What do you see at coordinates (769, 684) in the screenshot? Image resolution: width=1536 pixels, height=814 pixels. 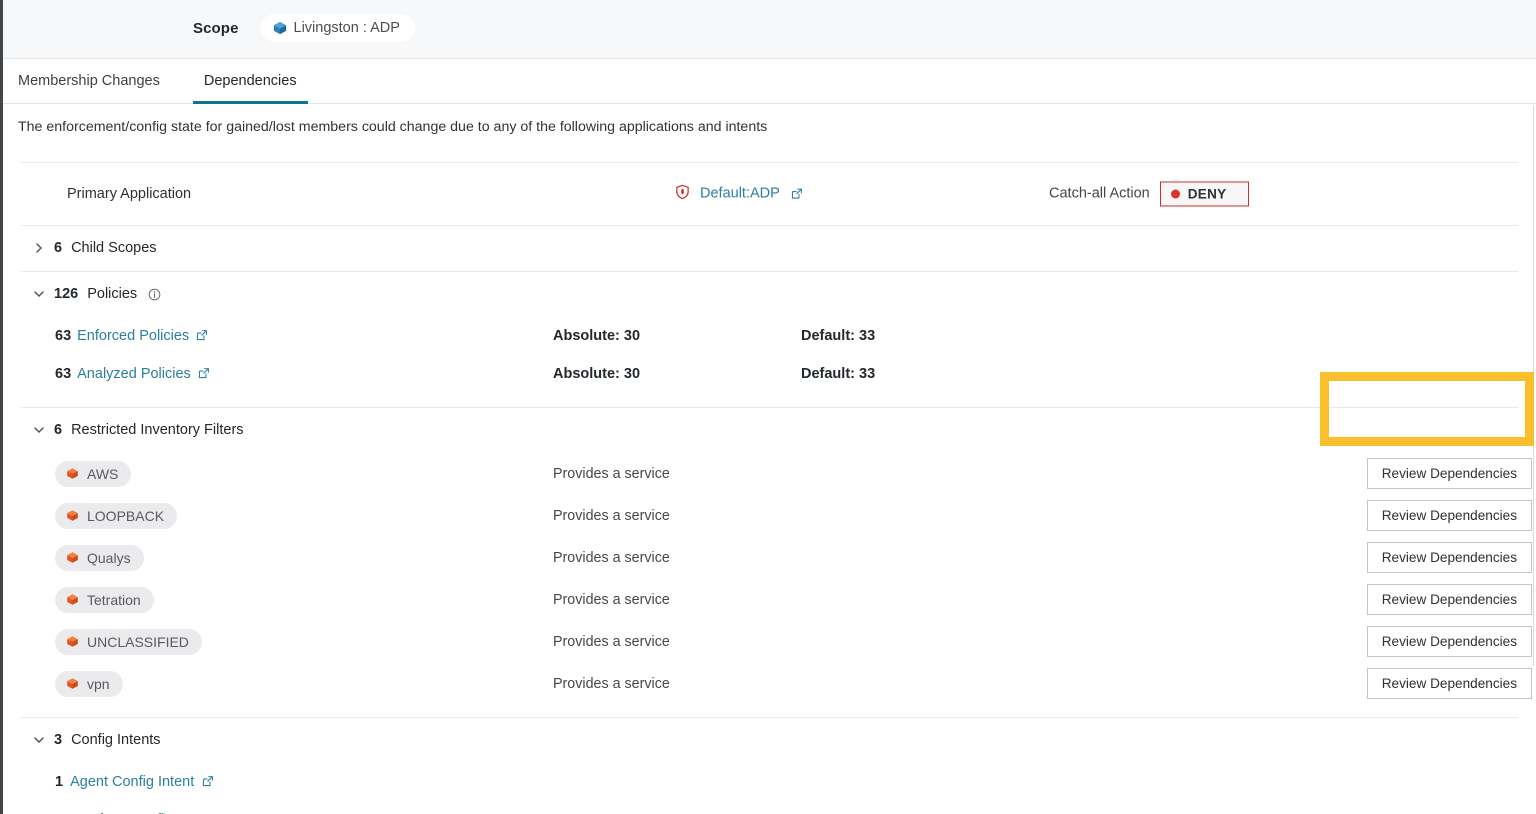 I see `inventory-filter-row: vpn Provides a service Review Dependencies` at bounding box center [769, 684].